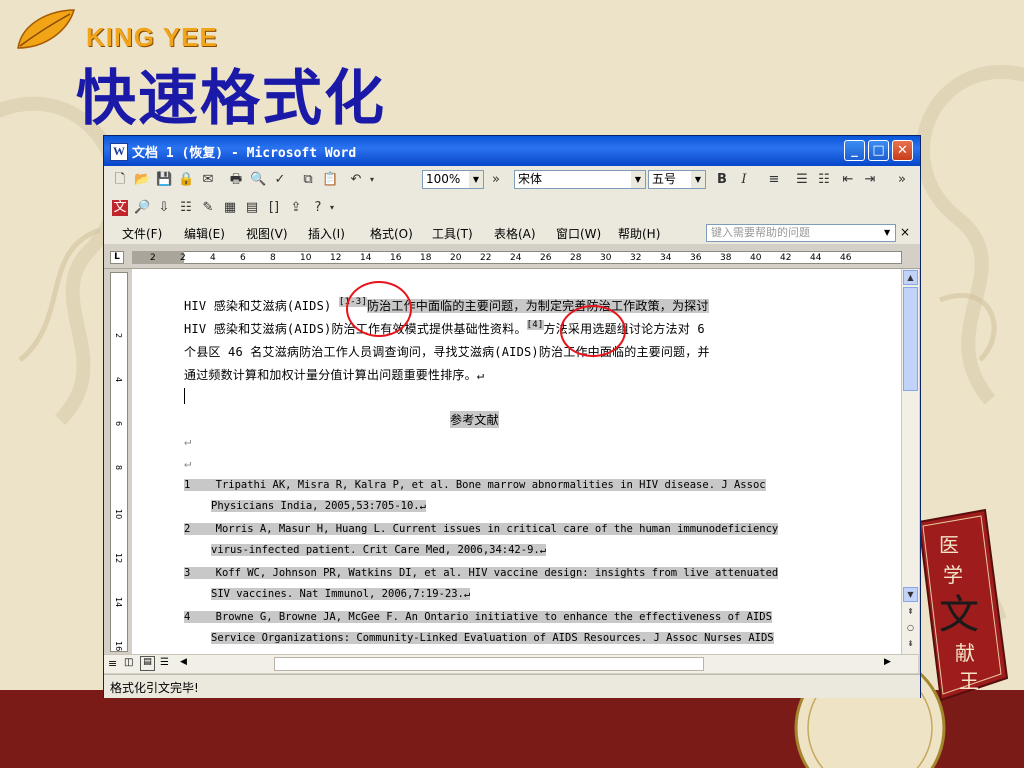 The width and height of the screenshot is (1024, 768). What do you see at coordinates (112, 663) in the screenshot?
I see `normal-view-icon: ≡` at bounding box center [112, 663].